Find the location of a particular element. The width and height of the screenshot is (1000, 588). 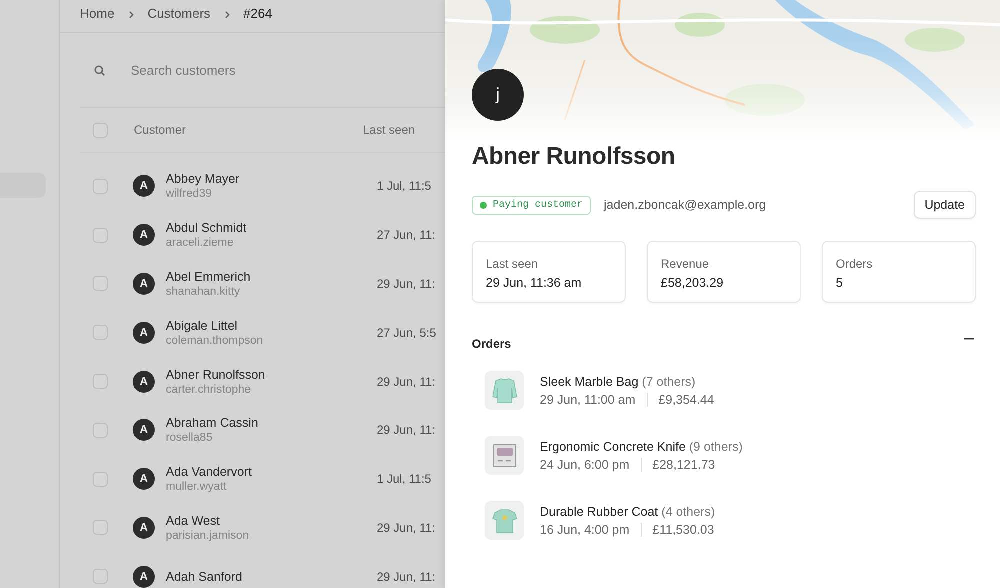

column-header: Customer is located at coordinates (161, 130).